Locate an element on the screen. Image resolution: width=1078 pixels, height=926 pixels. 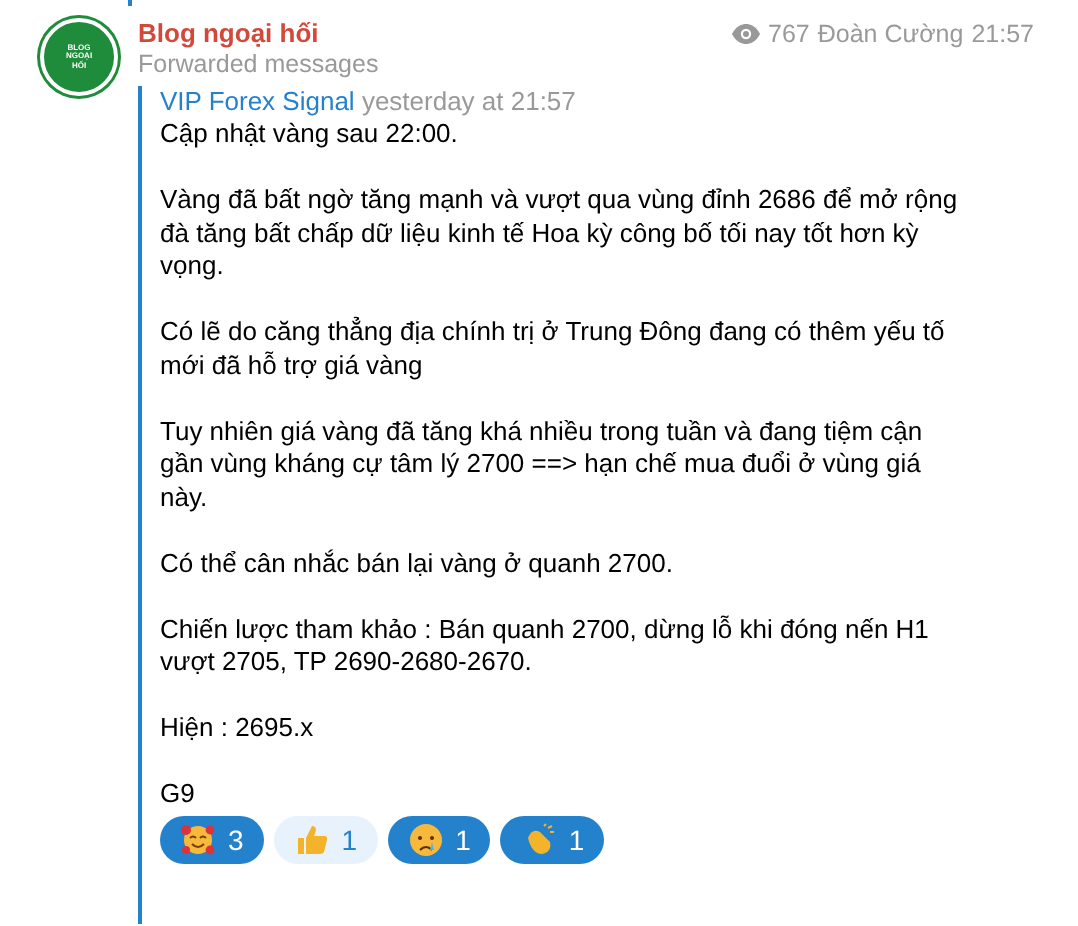
message-paragraph: Chiến lược tham khảo : Bán quanh 2700, dừng lỗ khi đóng nến H1 vượt 2705, TP 2690-2680-2670. is located at coordinates (545, 646).